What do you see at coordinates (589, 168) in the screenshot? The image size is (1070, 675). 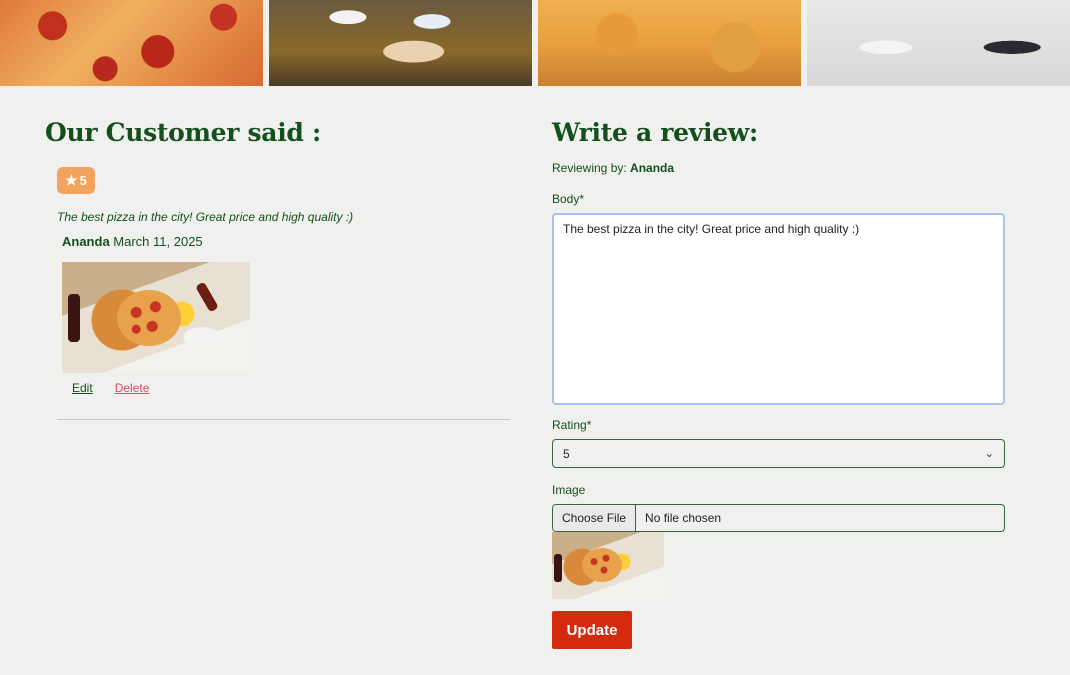 I see `reviewing-prefix: Reviewing by:` at bounding box center [589, 168].